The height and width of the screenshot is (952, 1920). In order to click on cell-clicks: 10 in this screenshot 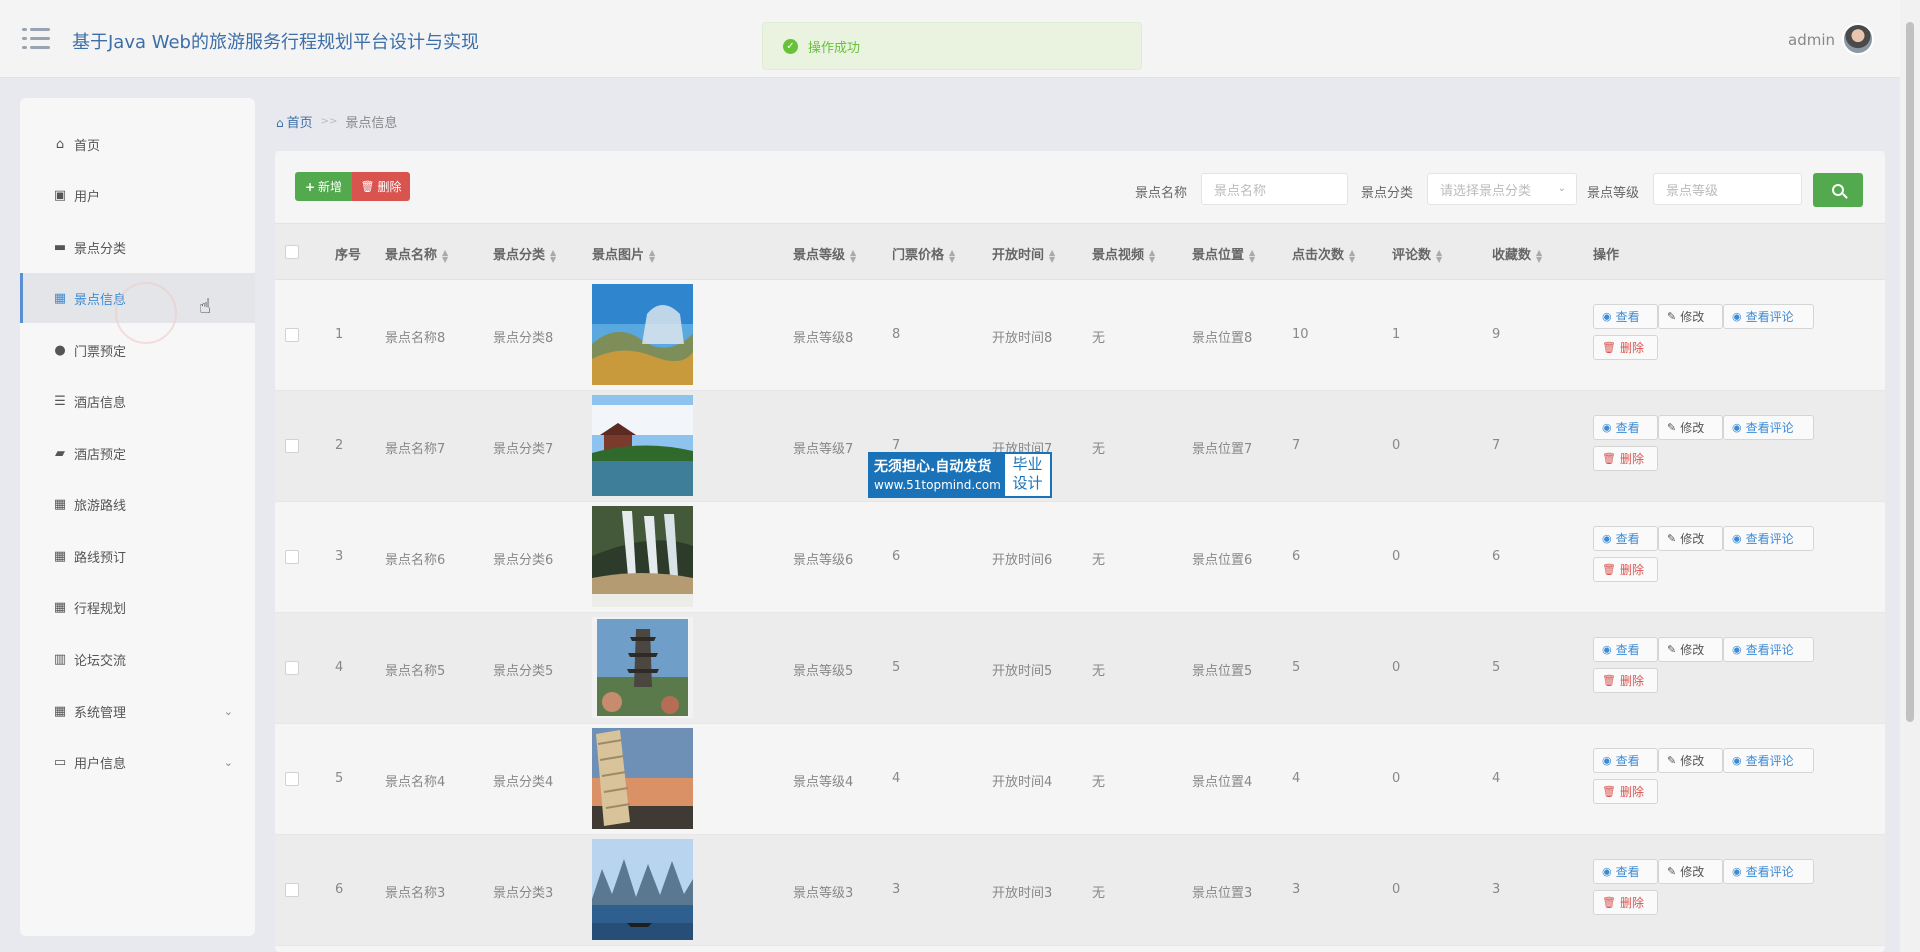, I will do `click(1300, 334)`.